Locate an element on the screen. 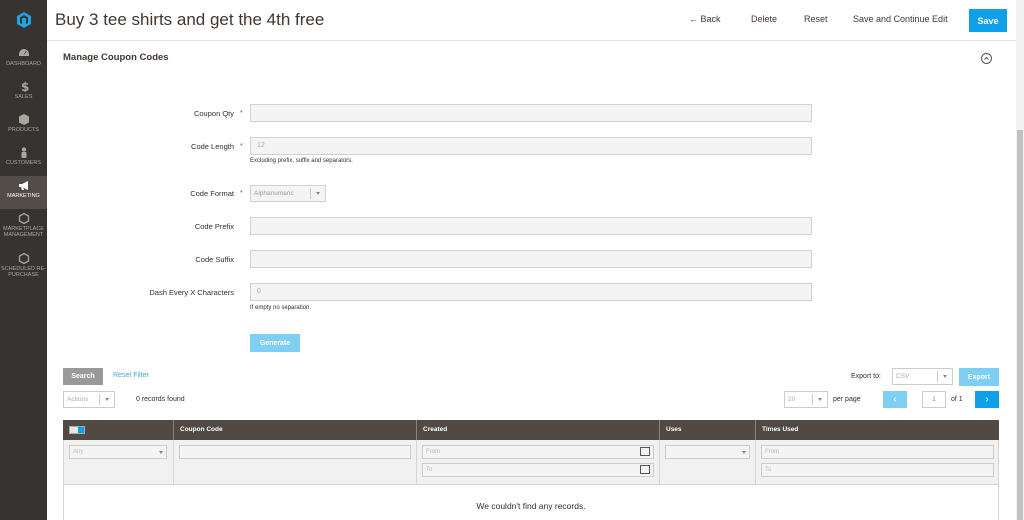  scrollbar-thumb is located at coordinates (1020, 325).